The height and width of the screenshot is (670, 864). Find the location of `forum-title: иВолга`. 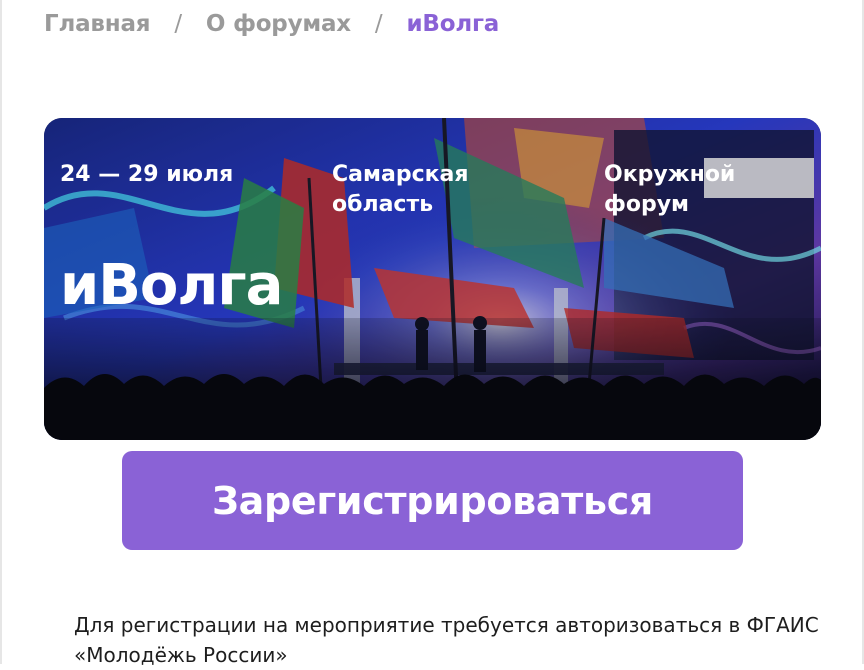

forum-title: иВолга is located at coordinates (171, 285).